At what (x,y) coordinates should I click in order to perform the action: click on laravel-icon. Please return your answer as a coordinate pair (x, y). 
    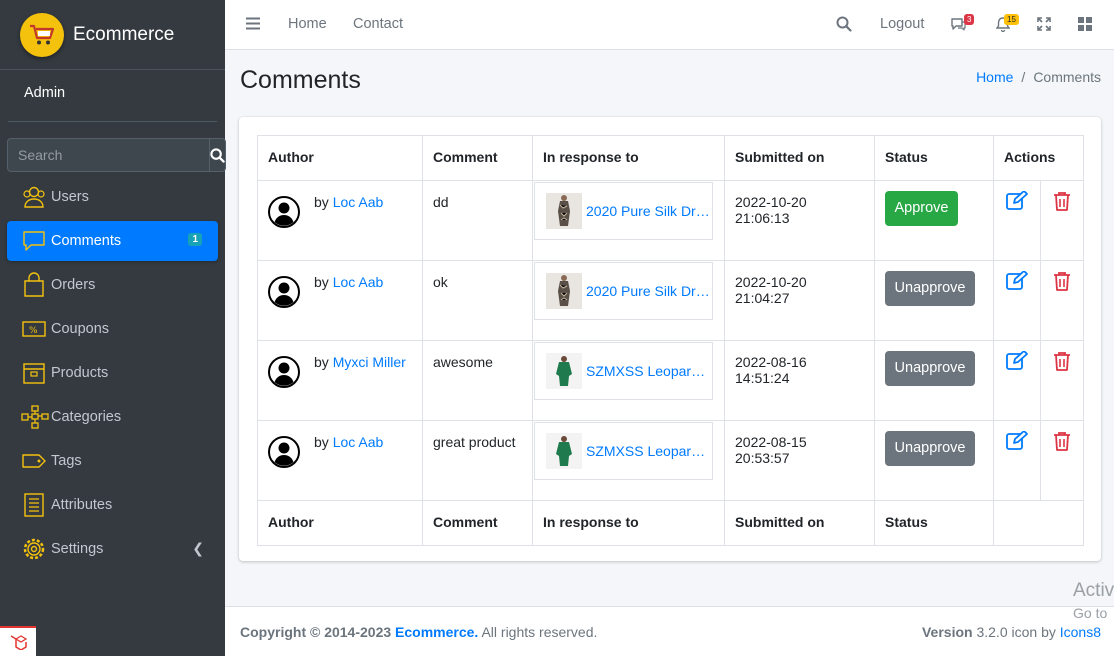
    Looking at the image, I should click on (18, 642).